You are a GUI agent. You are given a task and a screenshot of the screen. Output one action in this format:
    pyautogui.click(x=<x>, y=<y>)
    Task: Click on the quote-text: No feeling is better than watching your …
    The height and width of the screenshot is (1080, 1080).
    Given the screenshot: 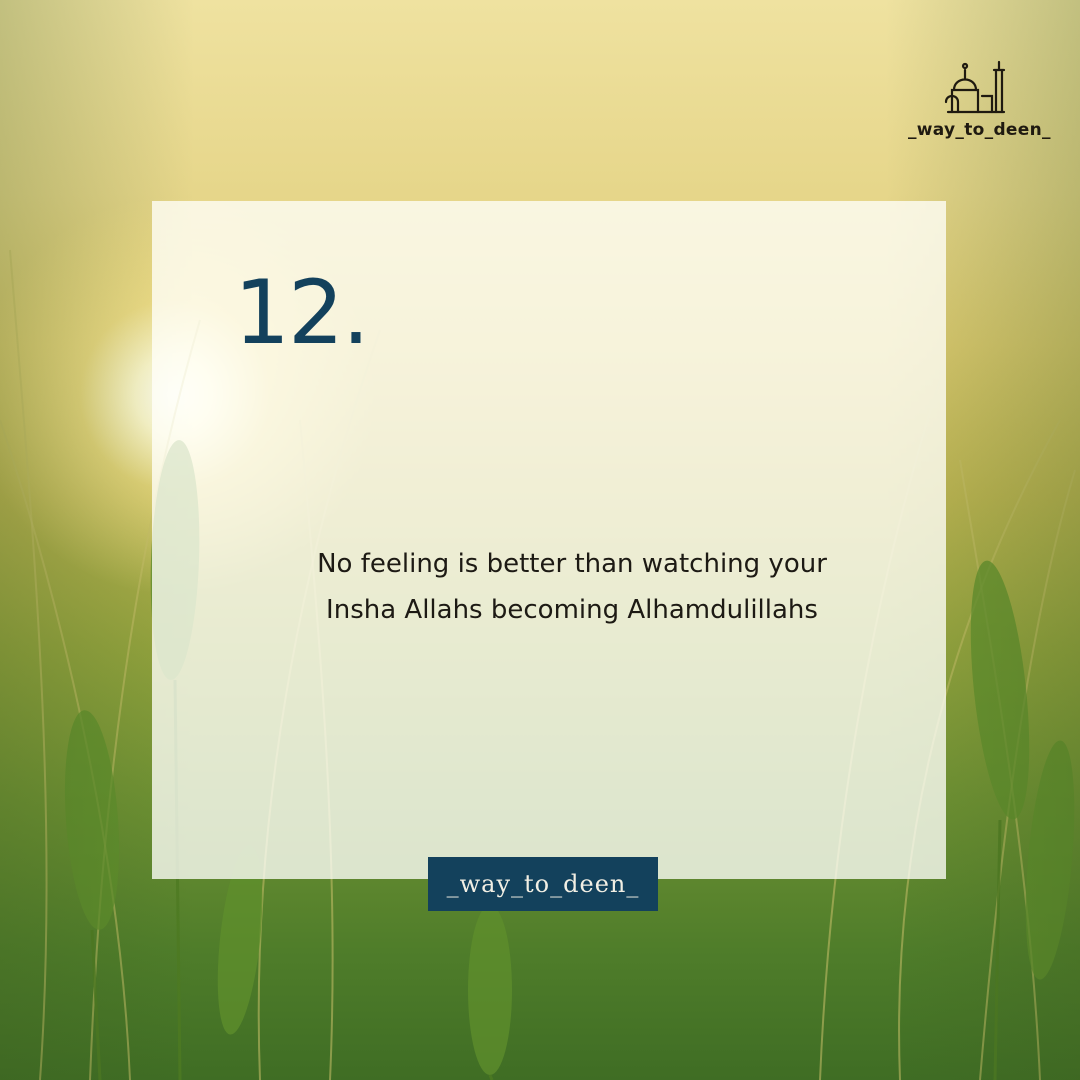 What is the action you would take?
    pyautogui.click(x=572, y=587)
    